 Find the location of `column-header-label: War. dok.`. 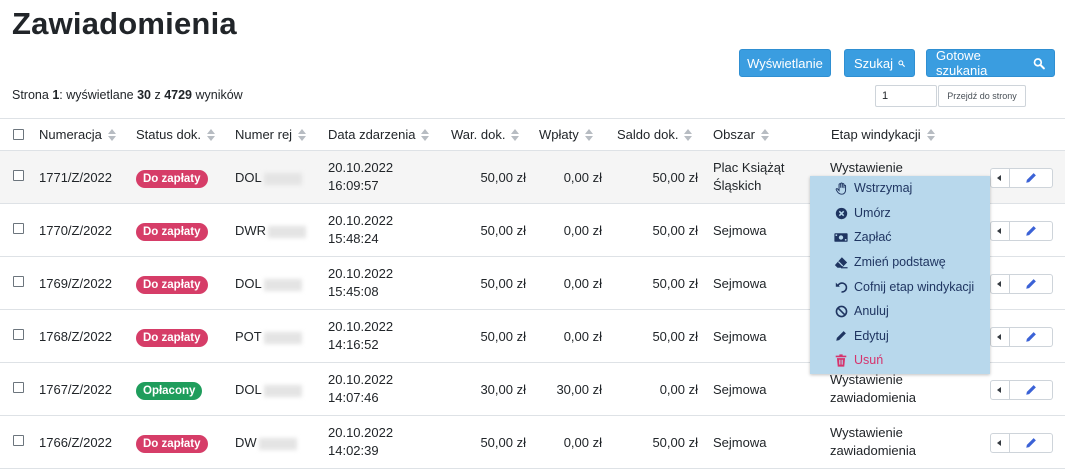

column-header-label: War. dok. is located at coordinates (478, 134).